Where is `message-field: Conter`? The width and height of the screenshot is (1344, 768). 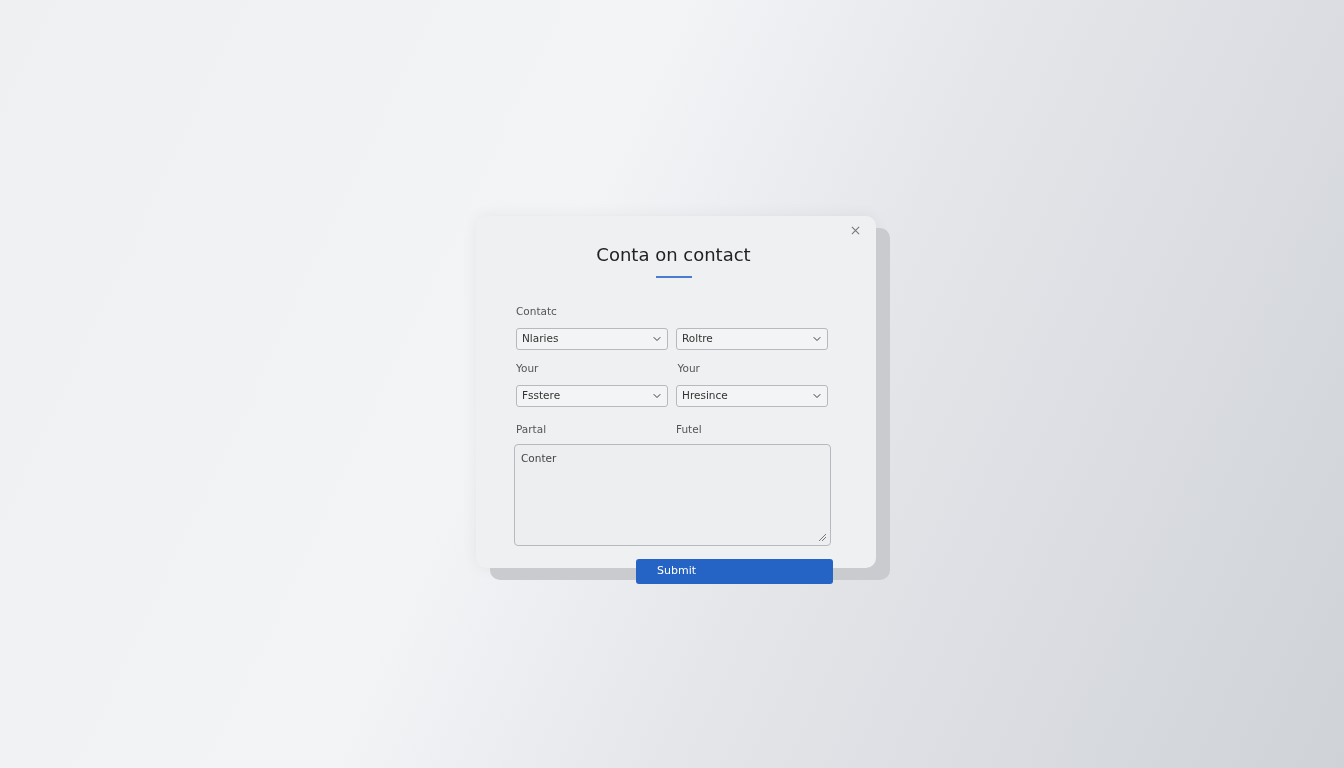
message-field: Conter is located at coordinates (672, 494).